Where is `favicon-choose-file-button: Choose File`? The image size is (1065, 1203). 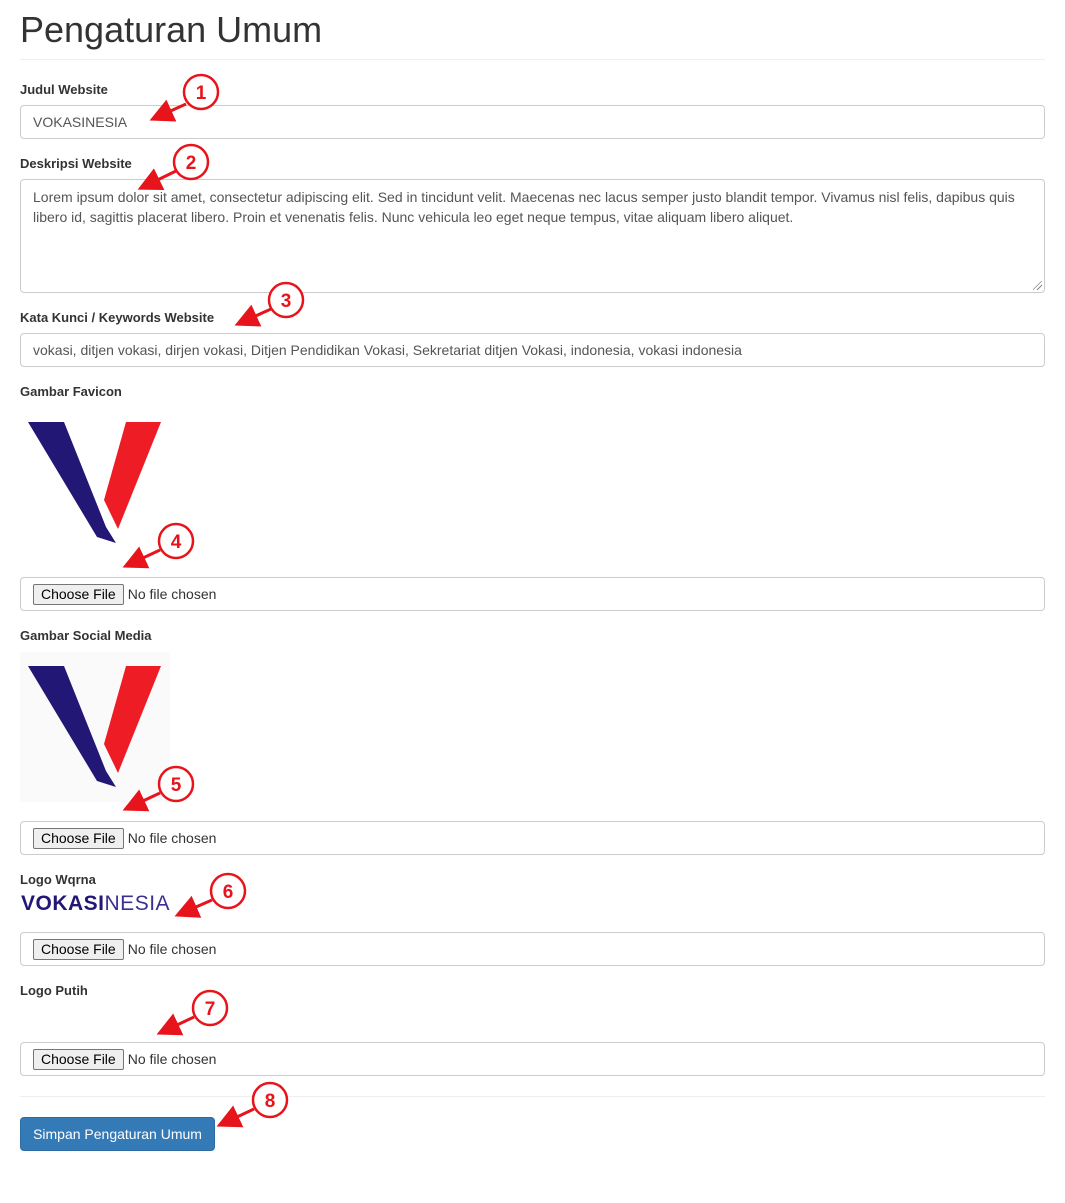
favicon-choose-file-button: Choose File is located at coordinates (78, 594).